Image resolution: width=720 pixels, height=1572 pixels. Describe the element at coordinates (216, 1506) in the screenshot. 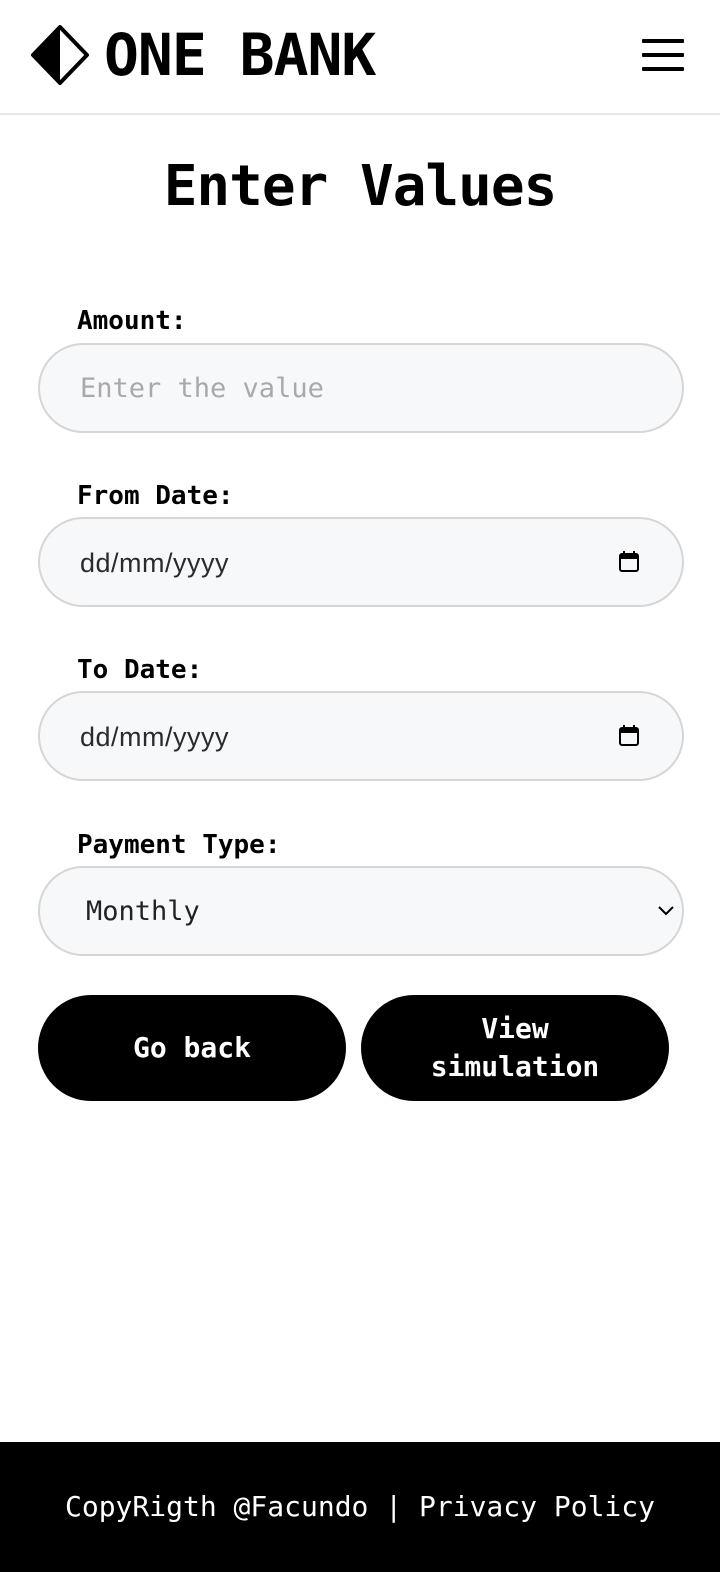

I see `copyright-text: CopyRigth @Facundo` at that location.